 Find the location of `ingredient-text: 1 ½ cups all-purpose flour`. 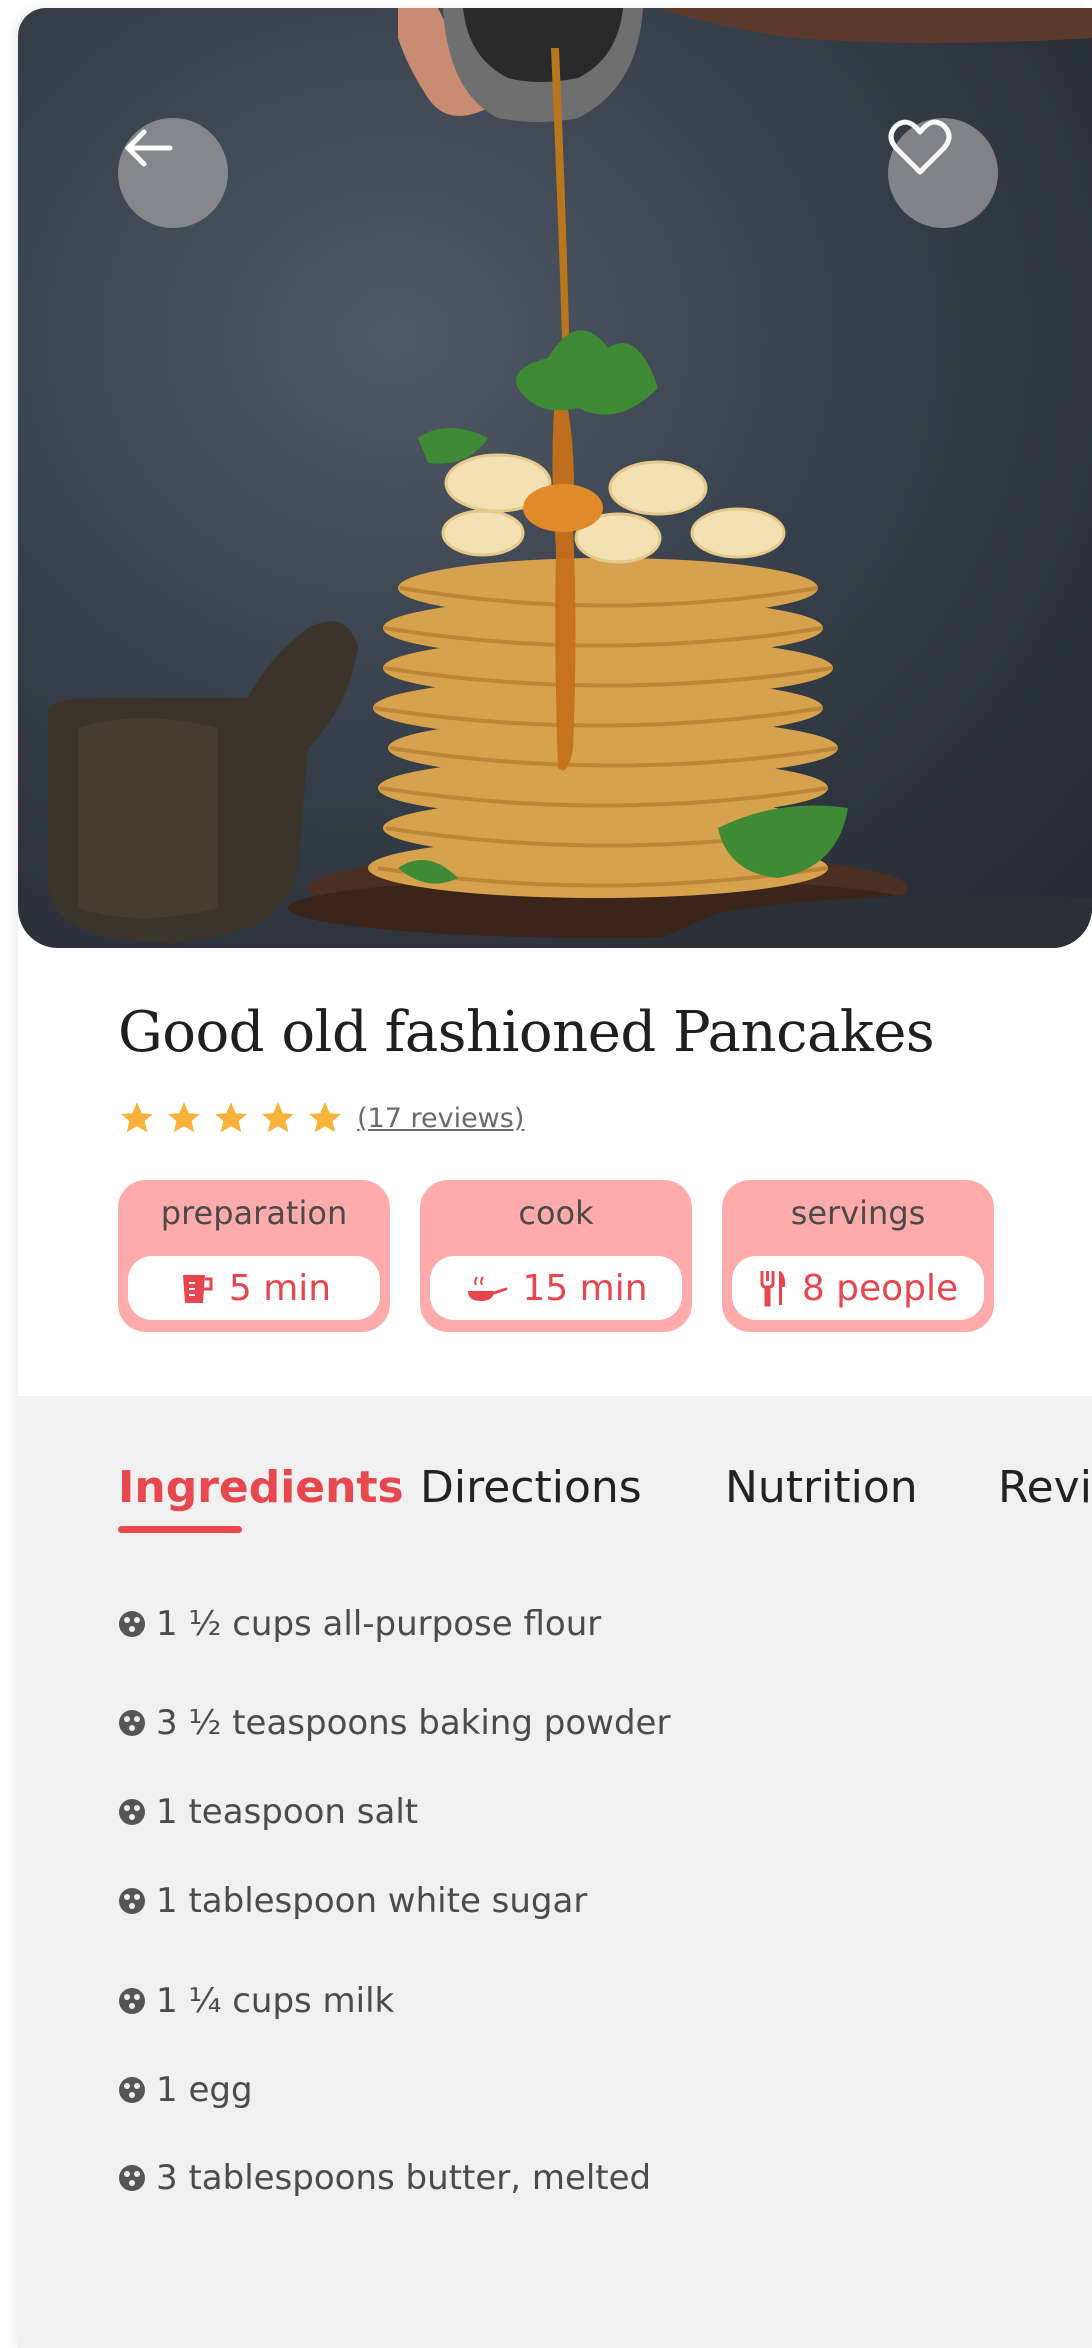

ingredient-text: 1 ½ cups all-purpose flour is located at coordinates (379, 1624).